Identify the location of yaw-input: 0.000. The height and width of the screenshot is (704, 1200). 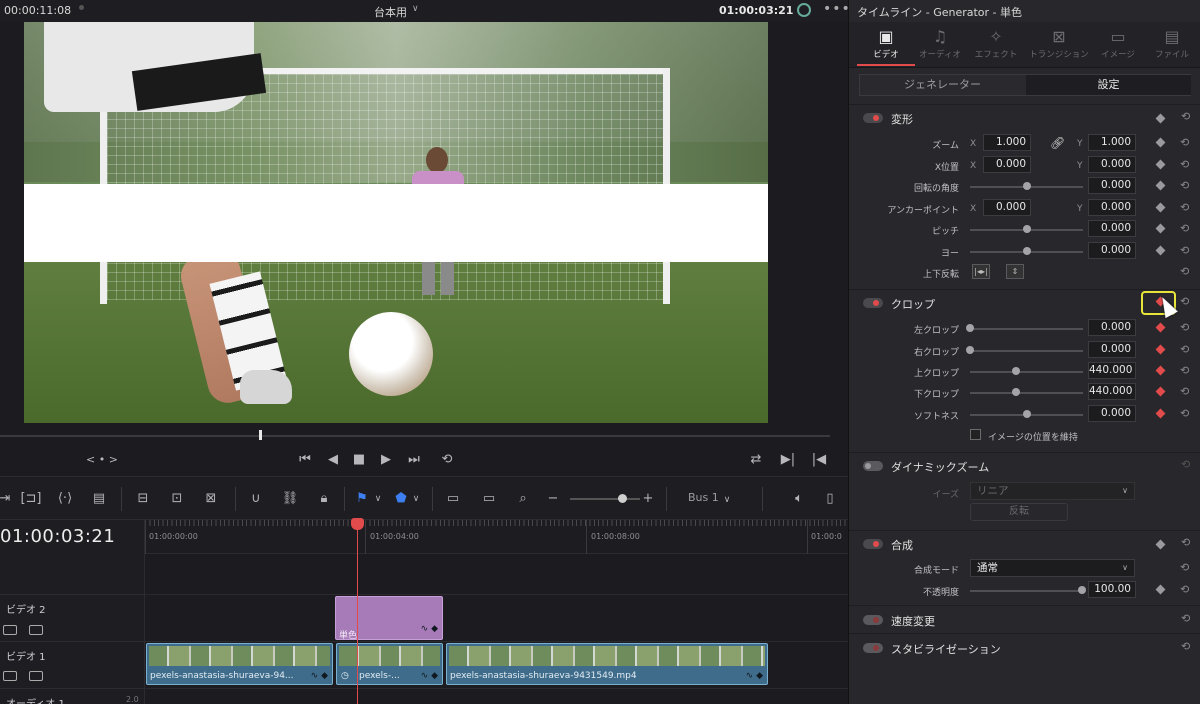
(1112, 250).